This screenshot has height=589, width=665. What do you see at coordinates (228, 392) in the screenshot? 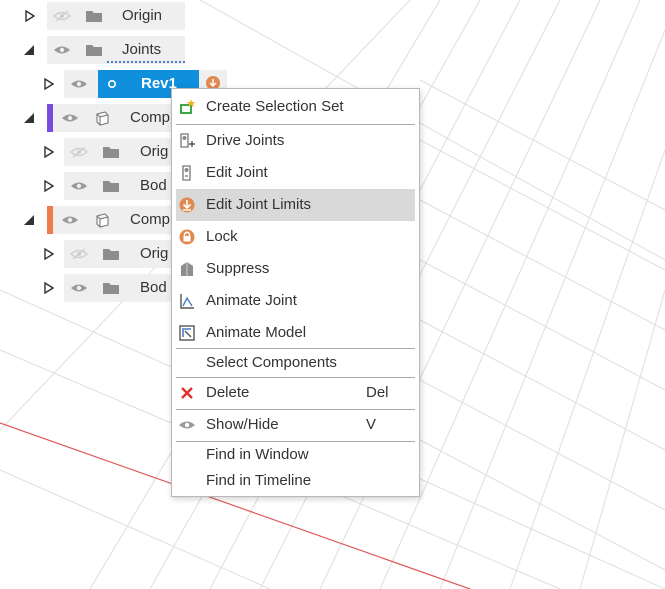
I see `menu-item-label: Delete` at bounding box center [228, 392].